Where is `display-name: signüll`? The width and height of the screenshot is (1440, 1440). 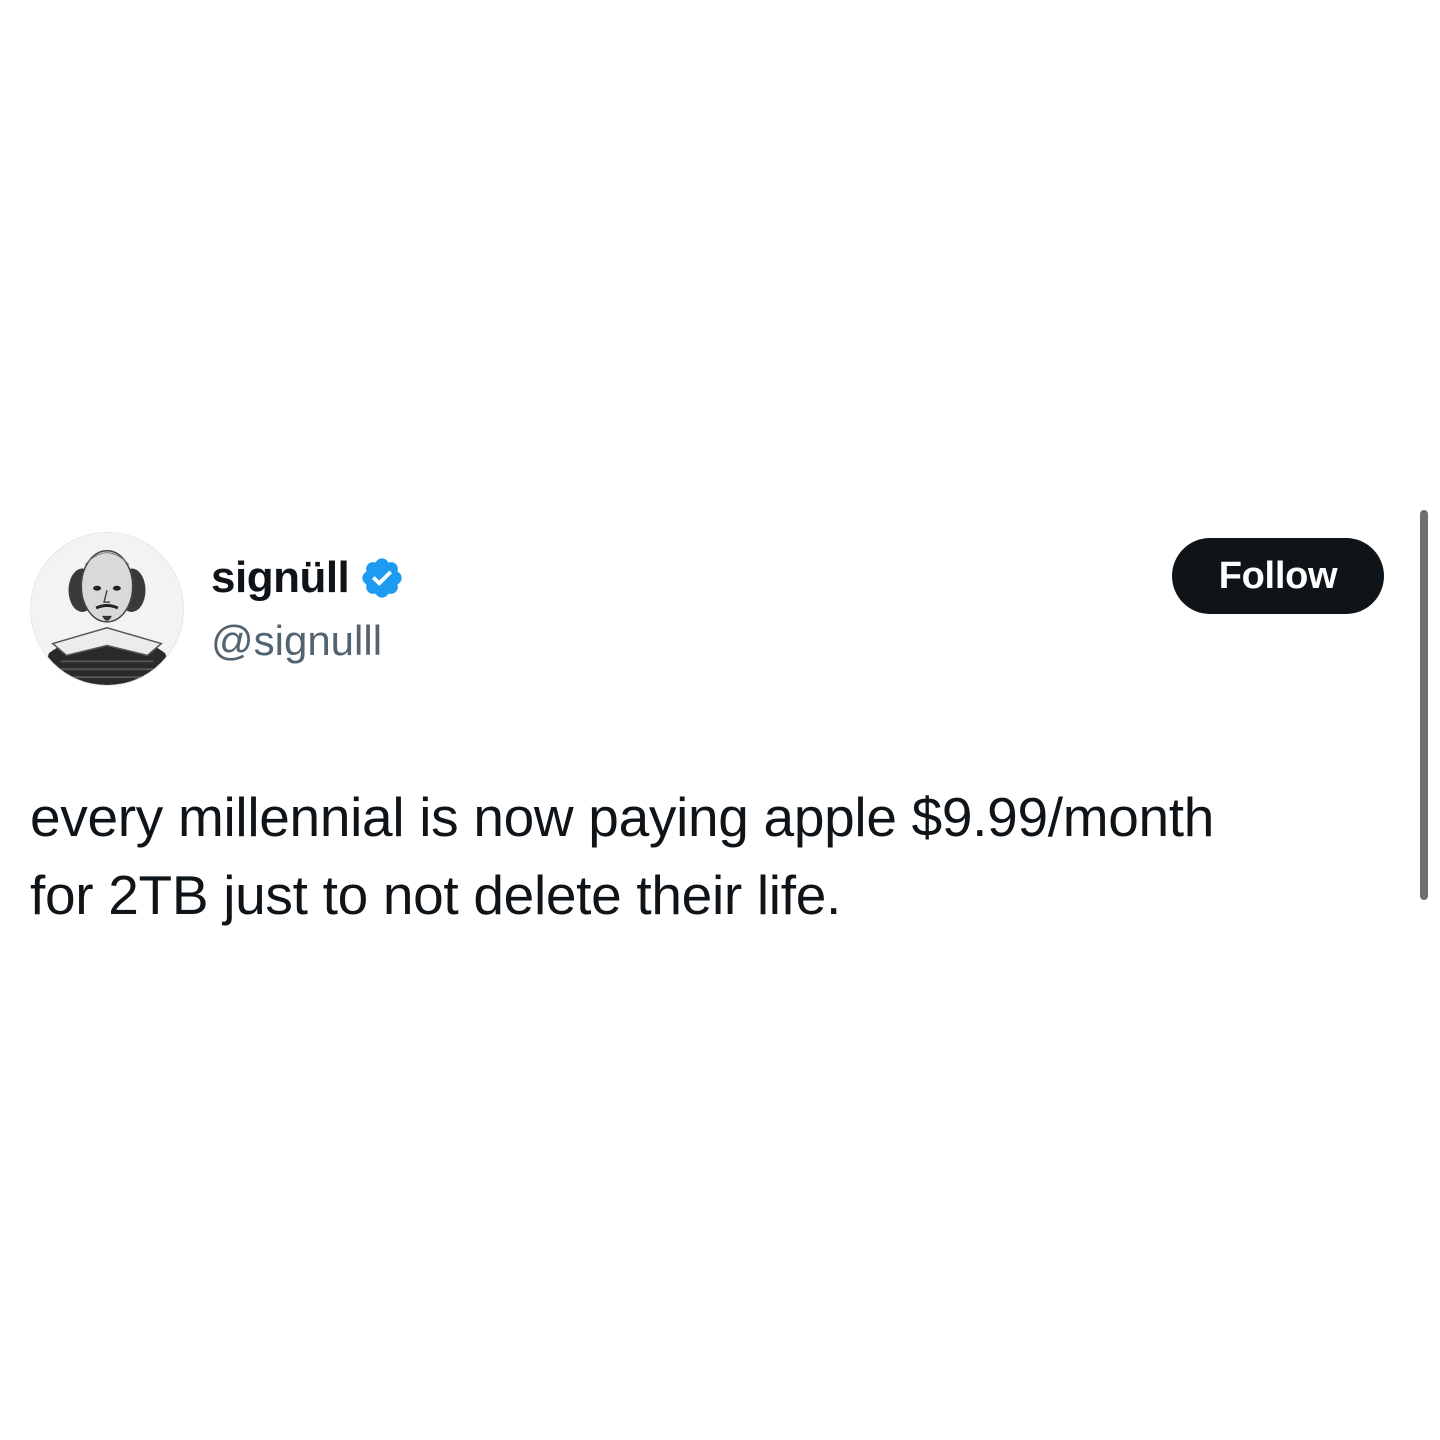
display-name: signüll is located at coordinates (280, 578).